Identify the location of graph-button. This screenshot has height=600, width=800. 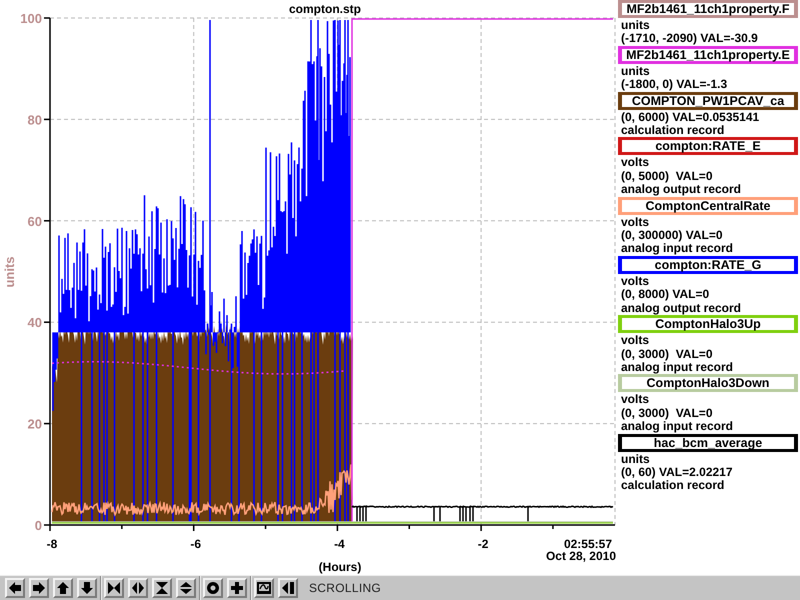
(264, 588).